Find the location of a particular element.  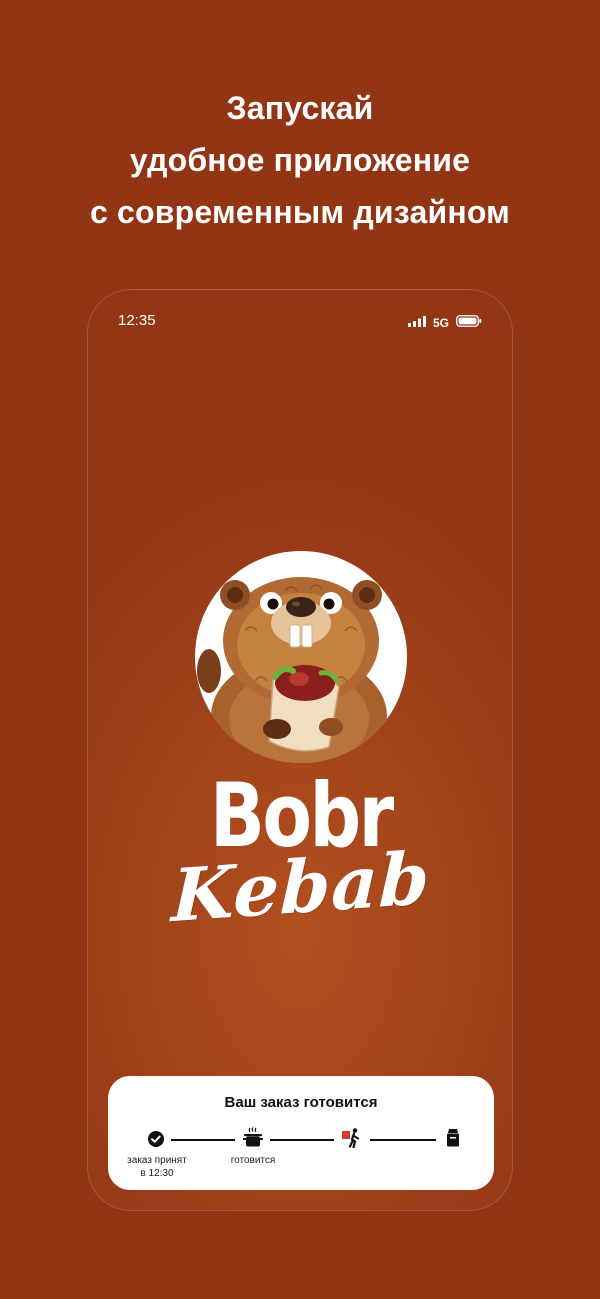

step-label-accepted: заказ принят в 12:30 is located at coordinates (157, 1167).